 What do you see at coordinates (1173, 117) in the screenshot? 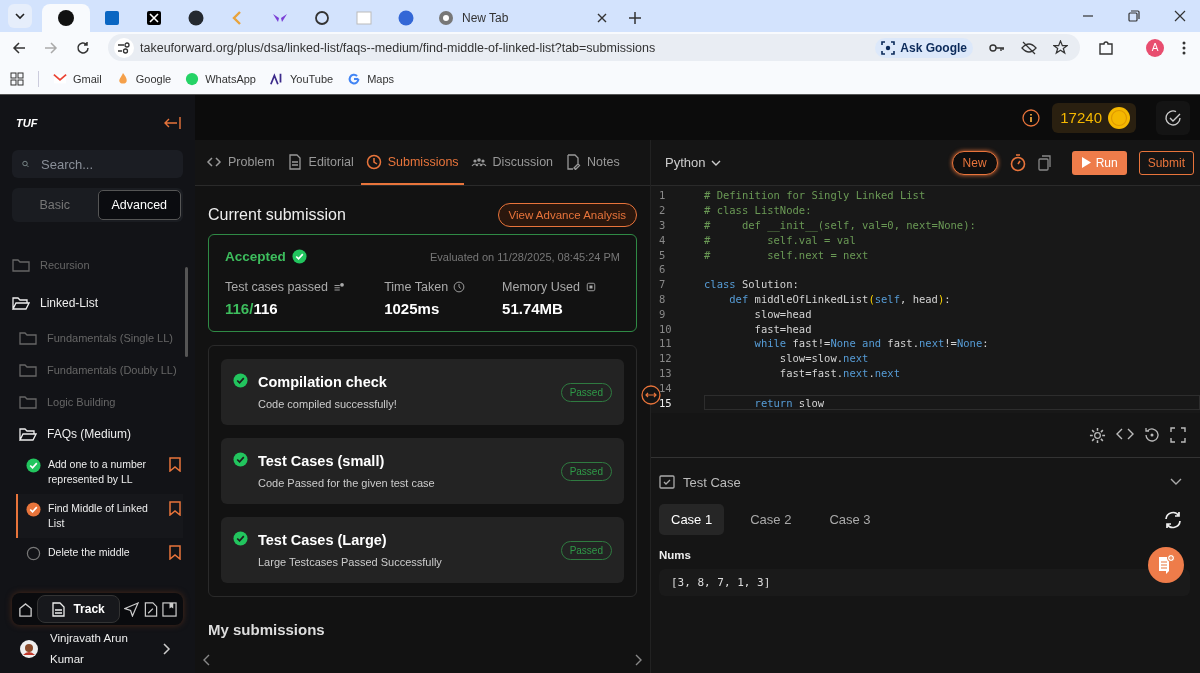
I see `progress-button` at bounding box center [1173, 117].